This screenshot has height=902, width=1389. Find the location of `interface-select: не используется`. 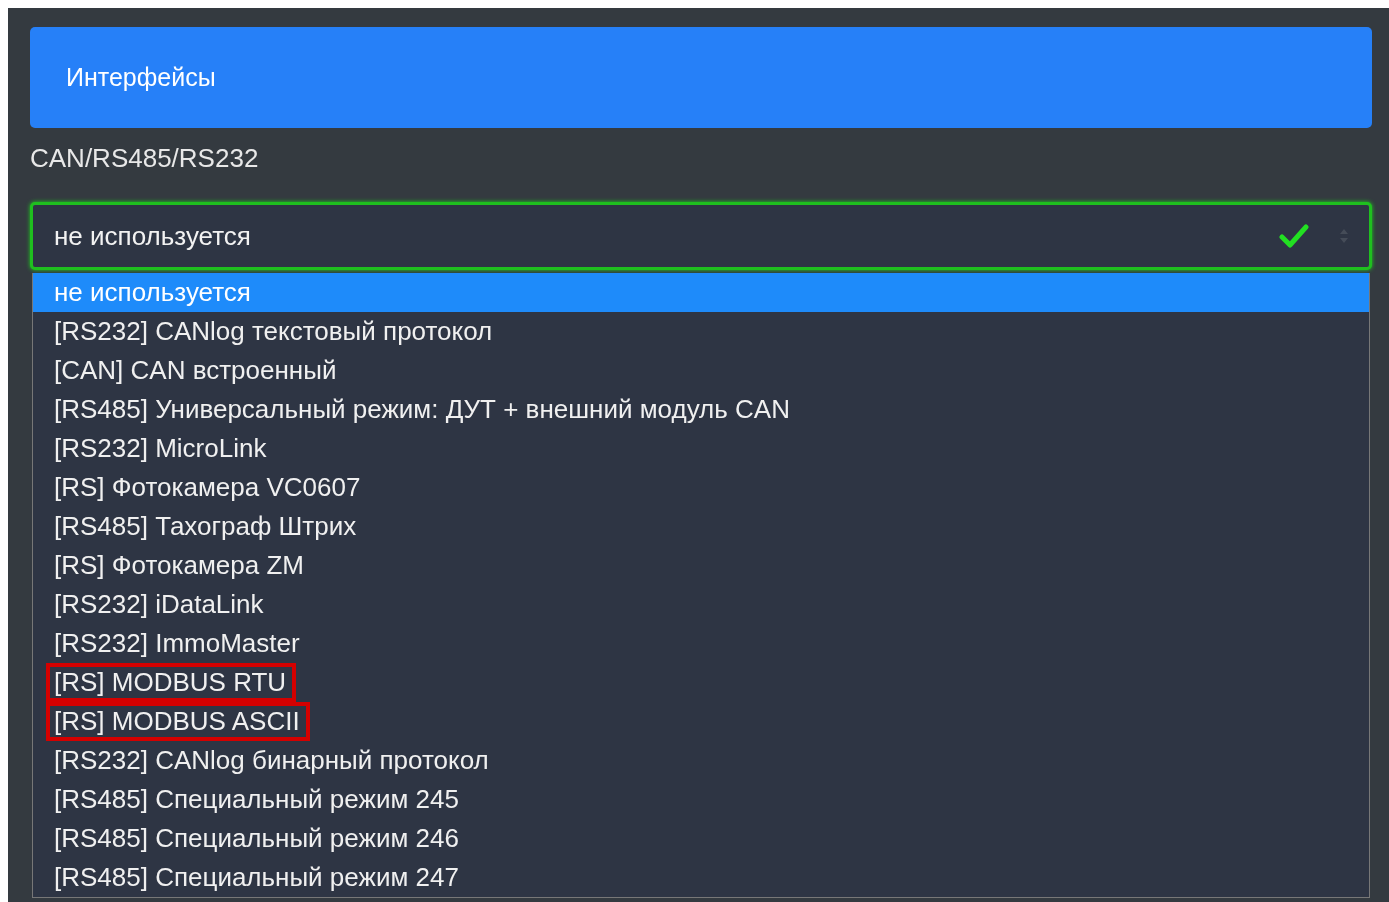

interface-select: не используется is located at coordinates (701, 236).